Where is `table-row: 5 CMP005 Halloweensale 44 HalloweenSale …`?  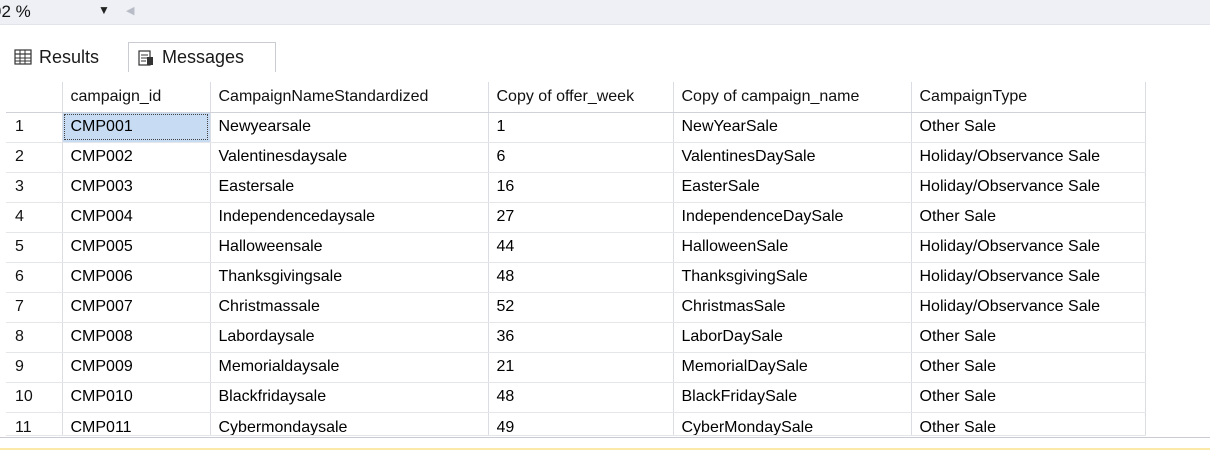
table-row: 5 CMP005 Halloweensale 44 HalloweenSale … is located at coordinates (576, 247).